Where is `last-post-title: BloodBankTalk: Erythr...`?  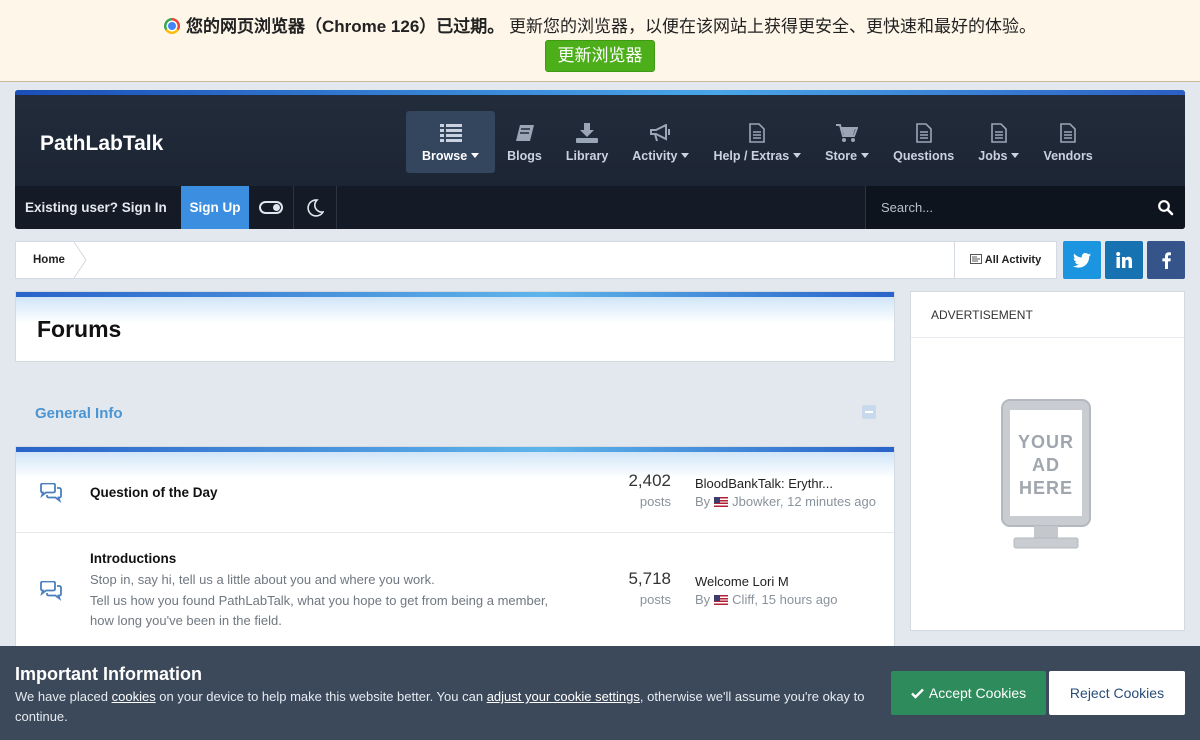 last-post-title: BloodBankTalk: Erythr... is located at coordinates (764, 483).